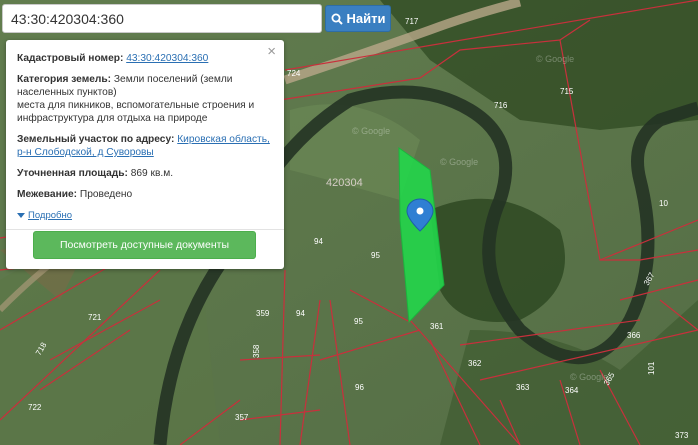 Image resolution: width=698 pixels, height=445 pixels. Describe the element at coordinates (475, 363) in the screenshot. I see `parcel-label: 362` at that location.